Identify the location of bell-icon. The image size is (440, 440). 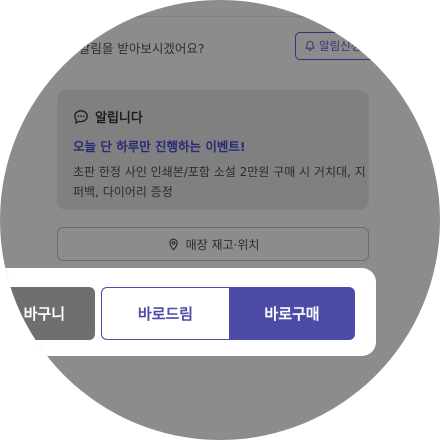
(310, 45).